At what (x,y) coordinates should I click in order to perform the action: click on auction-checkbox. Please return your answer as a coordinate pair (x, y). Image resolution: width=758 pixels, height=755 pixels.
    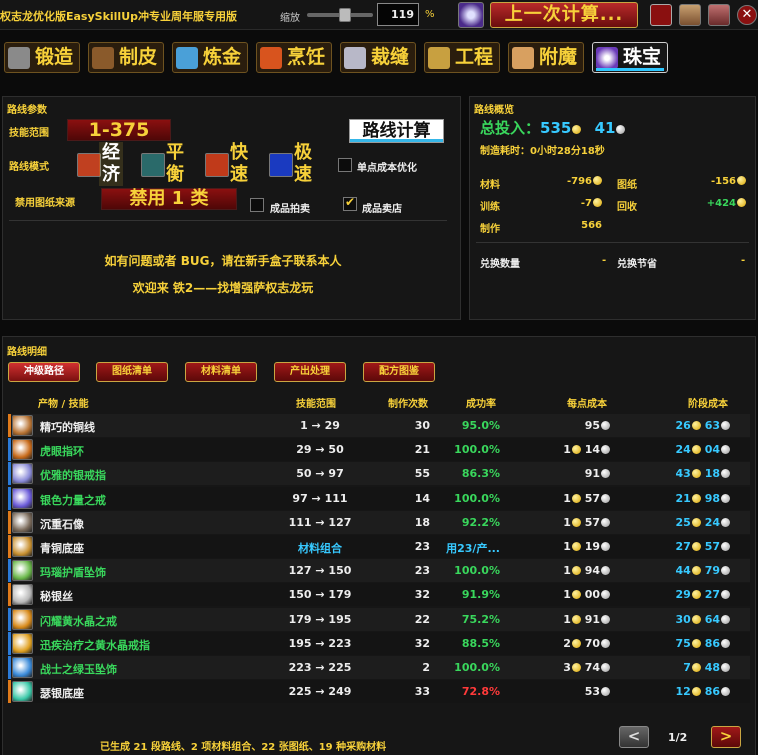
    Looking at the image, I should click on (257, 205).